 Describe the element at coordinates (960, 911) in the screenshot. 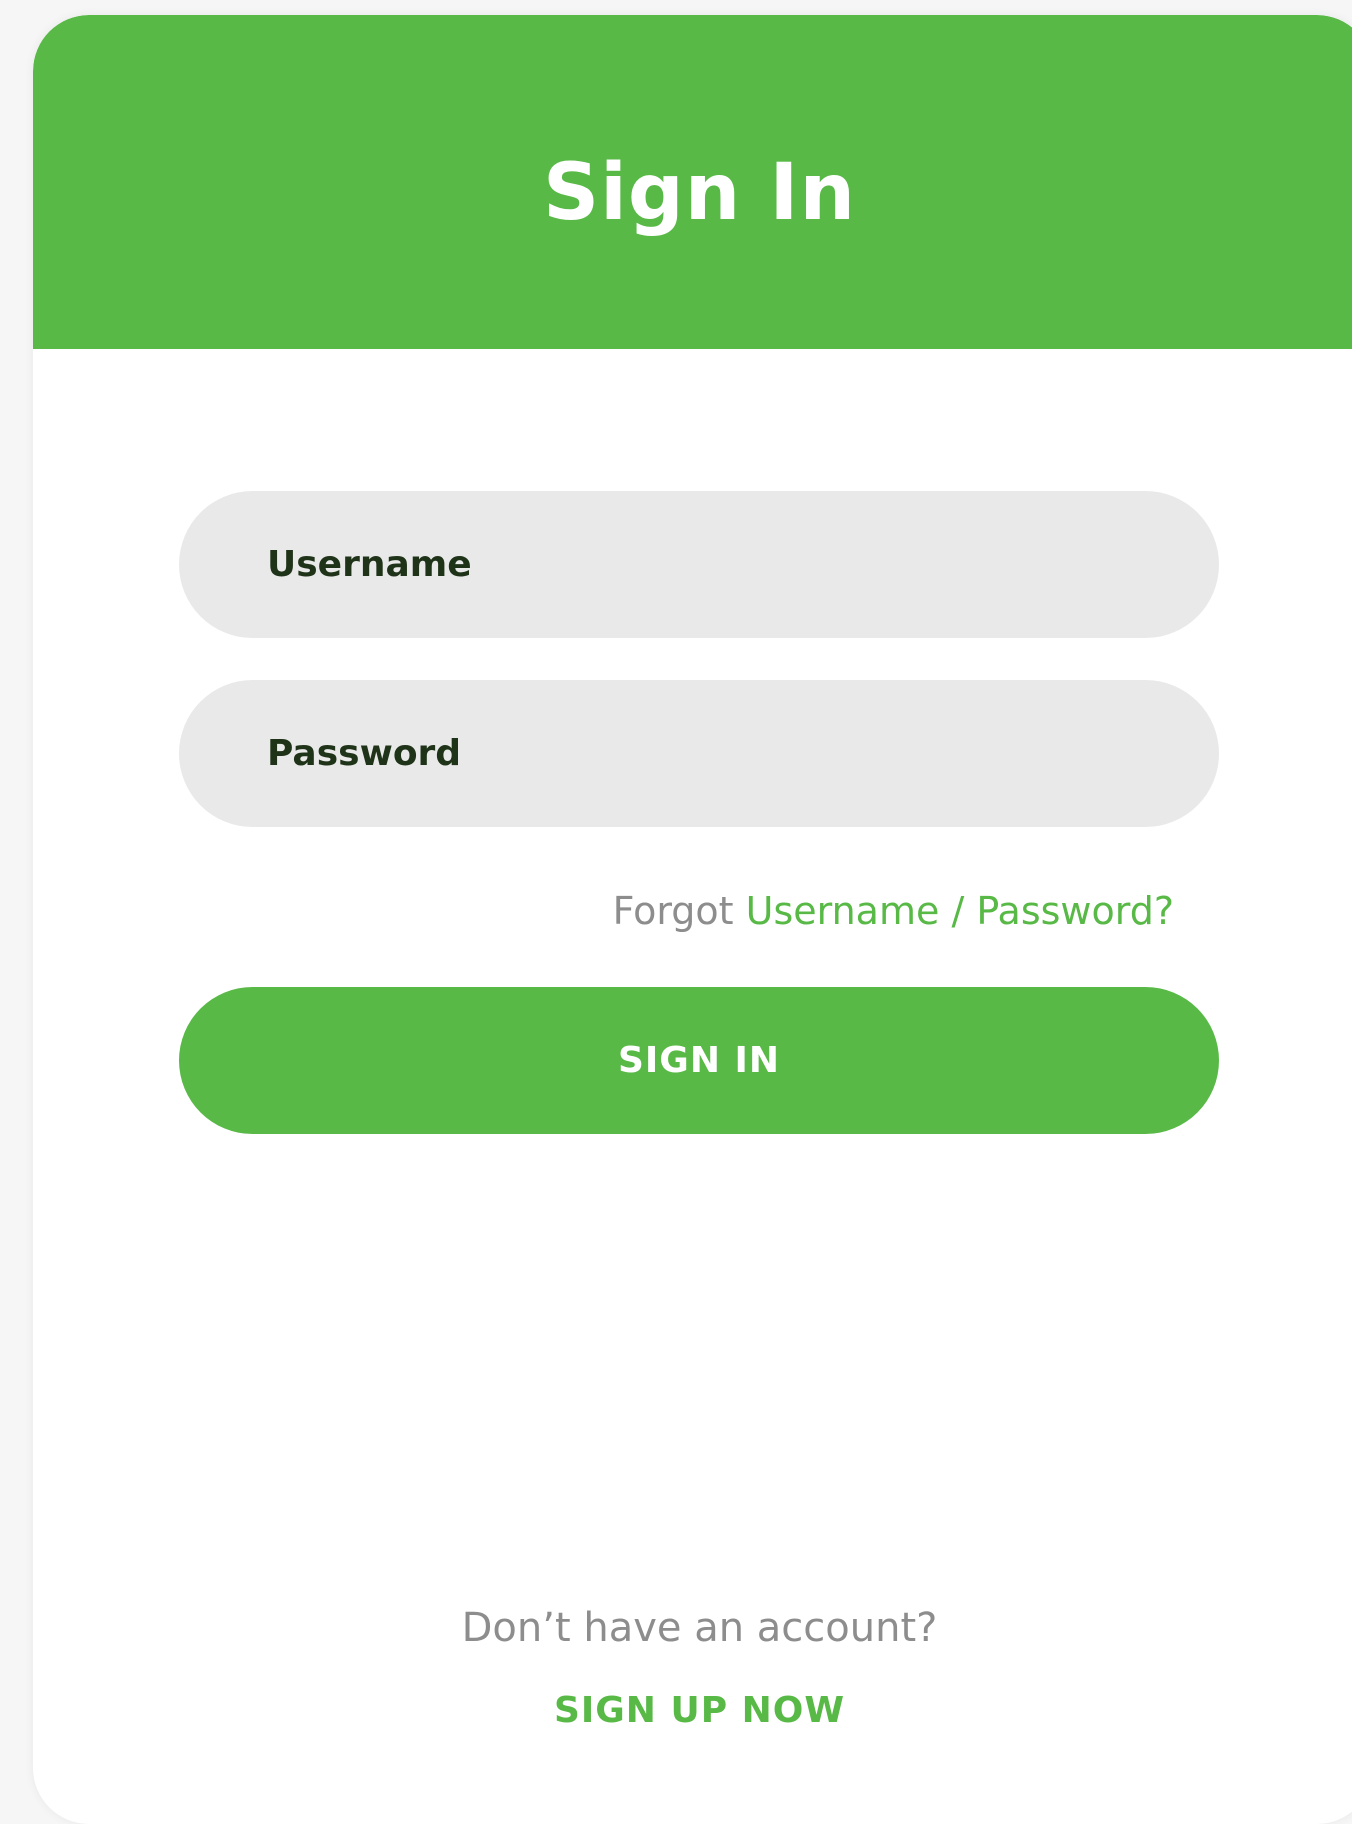

I see `forgot-credentials-link: Username / Password?` at that location.